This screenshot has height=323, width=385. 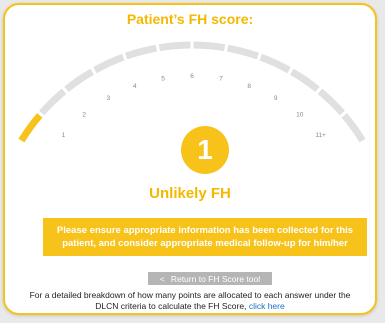 I want to click on gauge-tick-label: 7, so click(x=221, y=79).